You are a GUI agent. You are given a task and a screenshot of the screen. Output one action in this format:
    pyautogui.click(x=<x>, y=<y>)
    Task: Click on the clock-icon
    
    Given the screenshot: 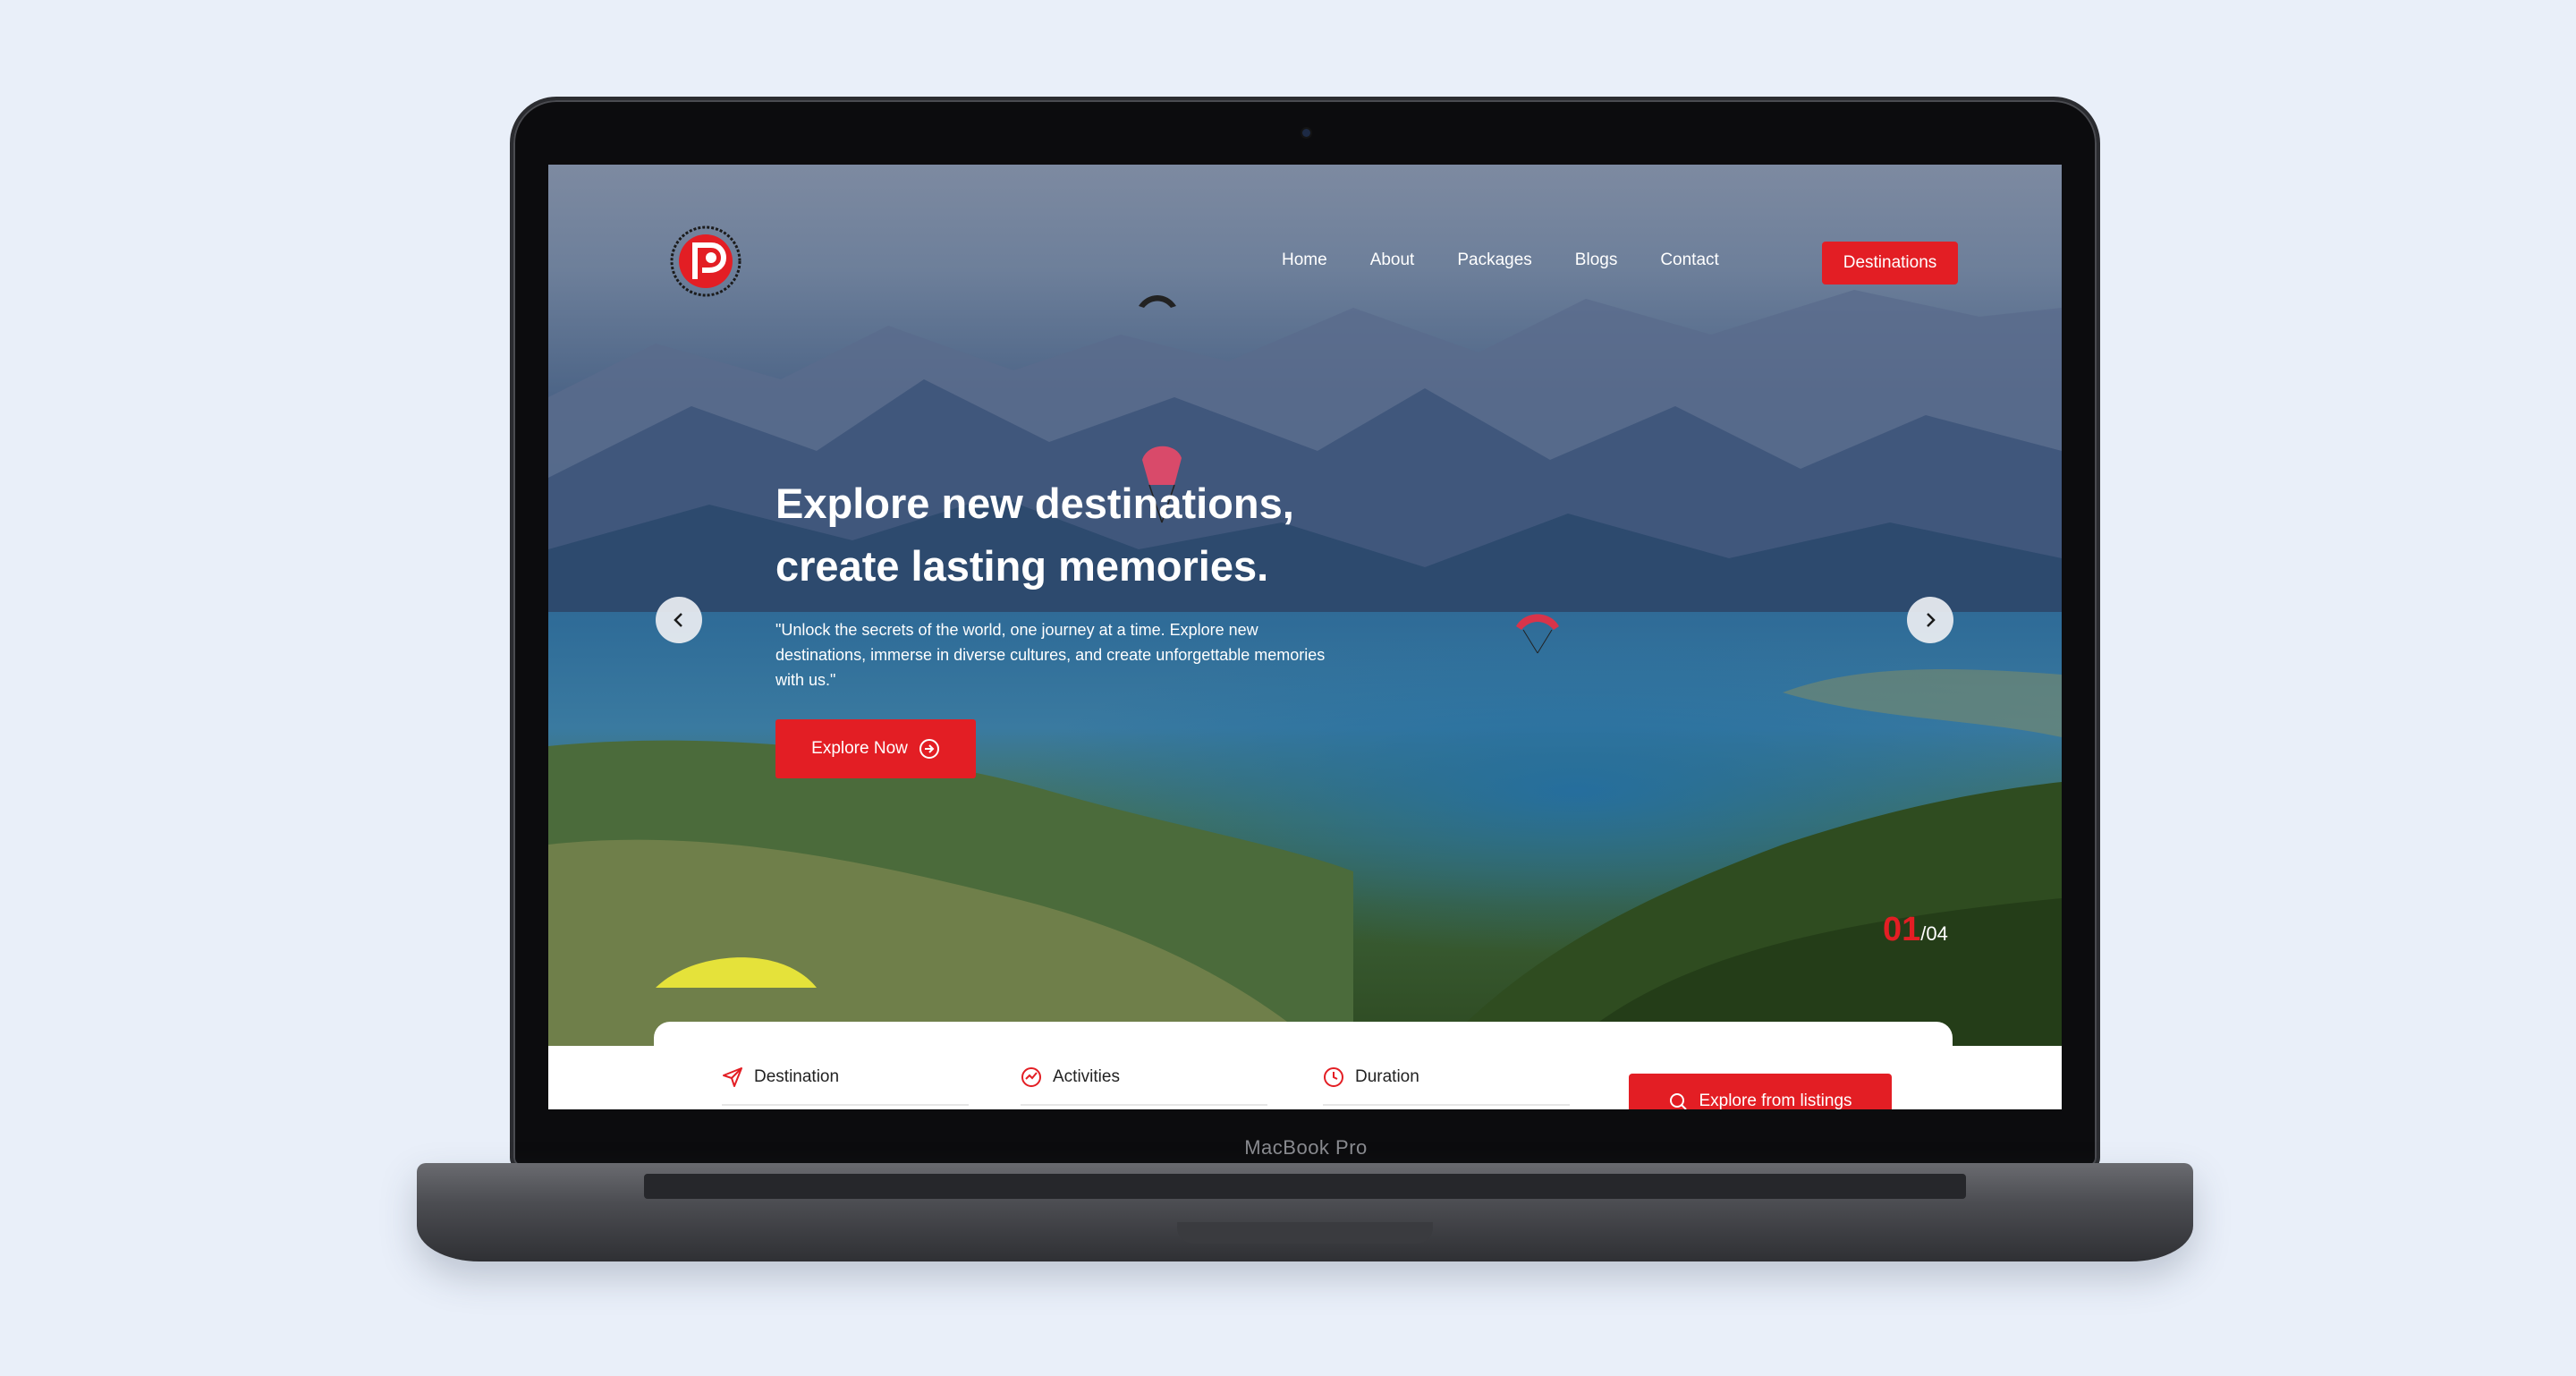 What is the action you would take?
    pyautogui.click(x=1333, y=1077)
    